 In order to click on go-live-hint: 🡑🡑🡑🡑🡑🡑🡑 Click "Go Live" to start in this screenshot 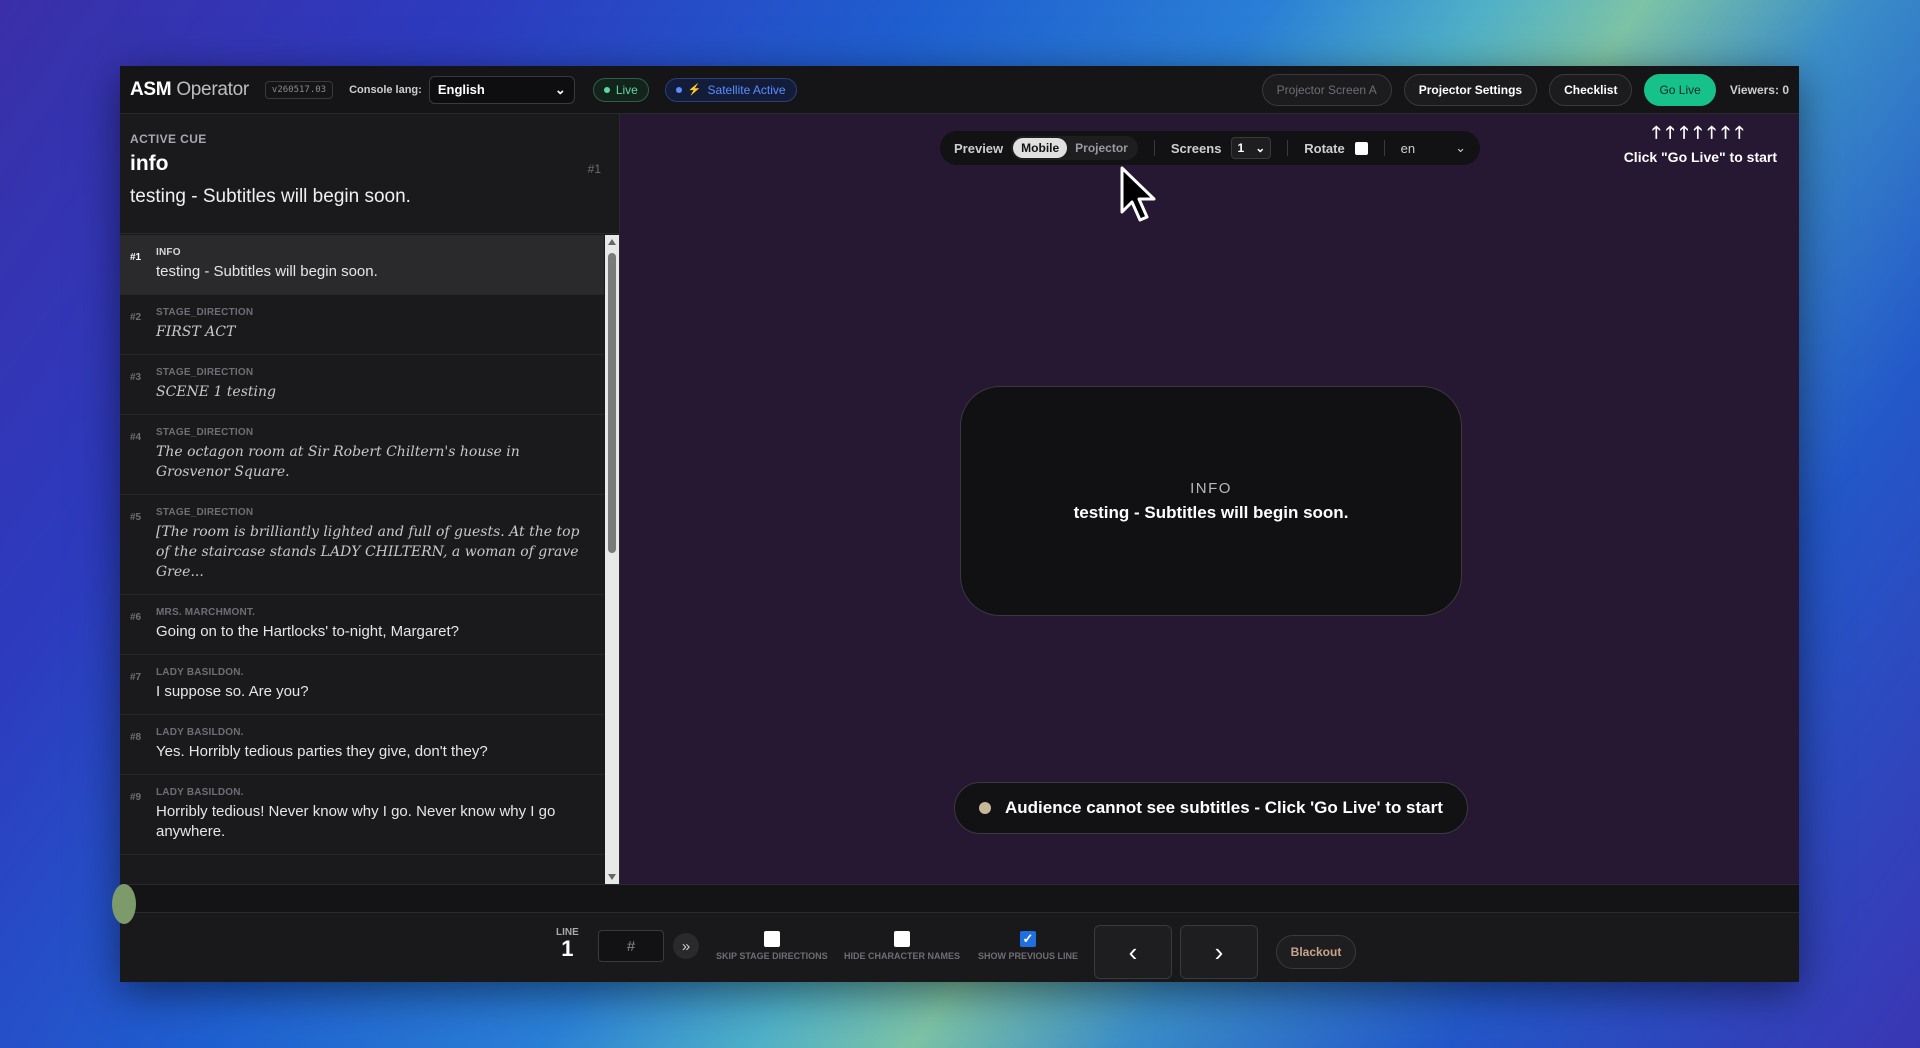, I will do `click(1700, 142)`.